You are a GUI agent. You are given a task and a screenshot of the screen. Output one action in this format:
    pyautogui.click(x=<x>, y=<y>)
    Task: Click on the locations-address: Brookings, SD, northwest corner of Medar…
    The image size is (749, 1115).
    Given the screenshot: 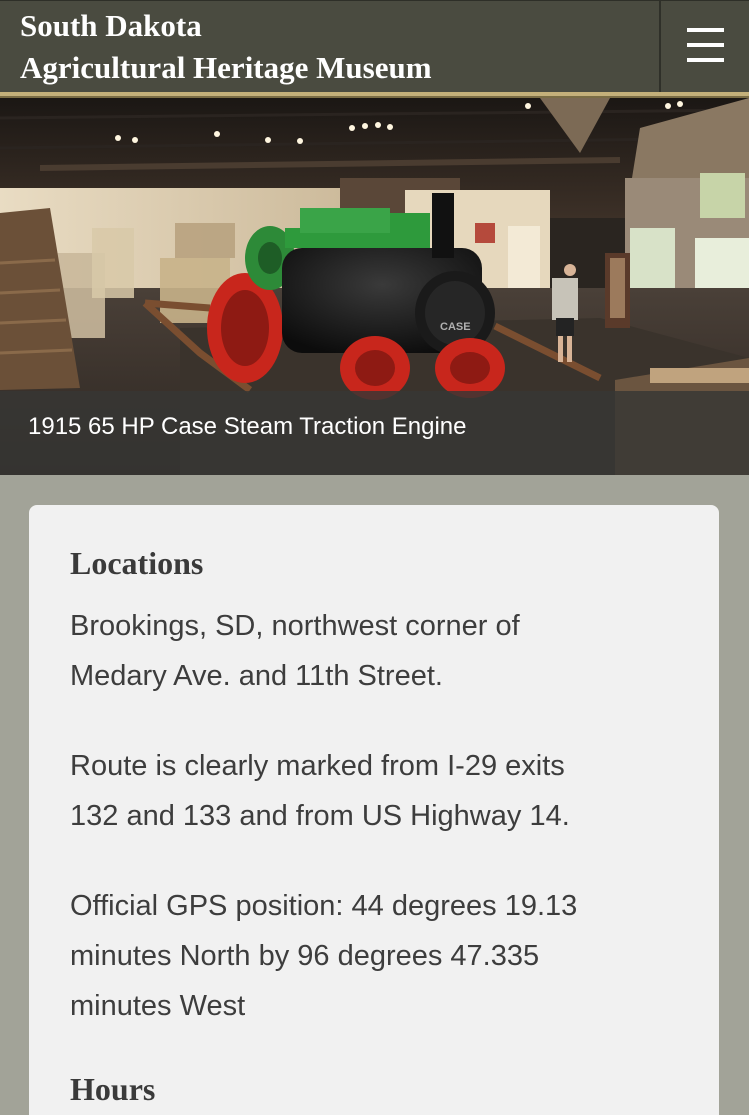 What is the action you would take?
    pyautogui.click(x=370, y=651)
    